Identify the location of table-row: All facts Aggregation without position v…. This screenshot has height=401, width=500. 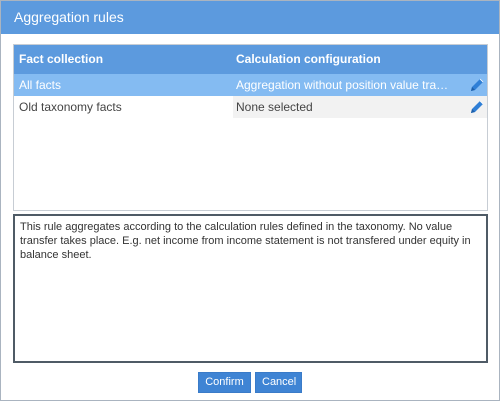
(250, 85).